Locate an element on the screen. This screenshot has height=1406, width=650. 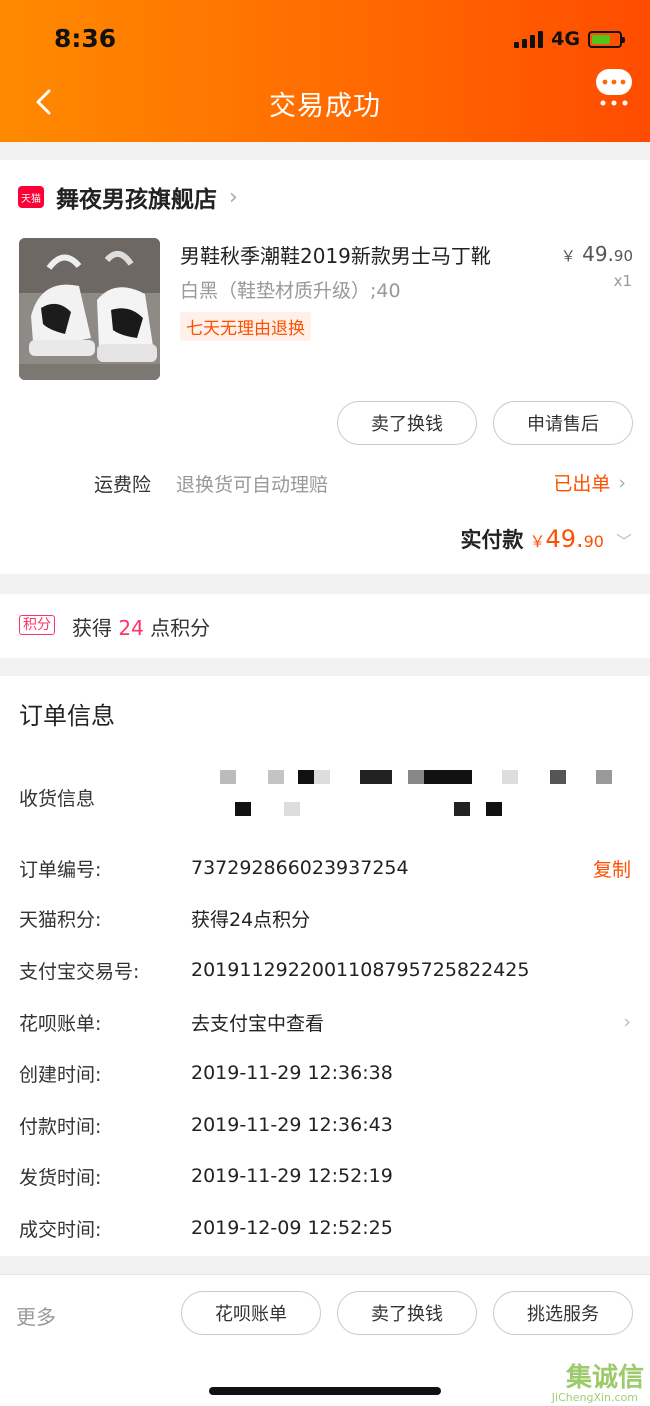
tmall-points-value: 获得24点积分 is located at coordinates (251, 919).